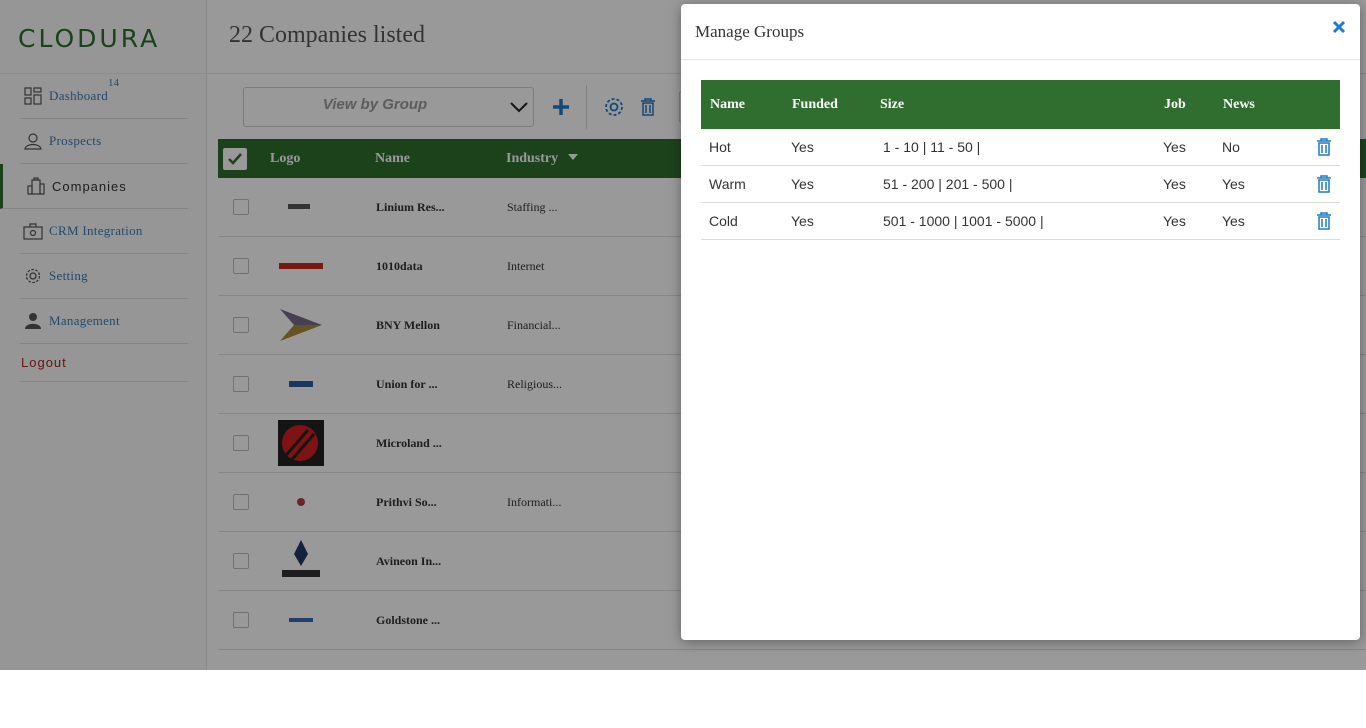 The image size is (1366, 728). What do you see at coordinates (1020, 104) in the screenshot?
I see `groups-table-header: Name Funded Size Job News` at bounding box center [1020, 104].